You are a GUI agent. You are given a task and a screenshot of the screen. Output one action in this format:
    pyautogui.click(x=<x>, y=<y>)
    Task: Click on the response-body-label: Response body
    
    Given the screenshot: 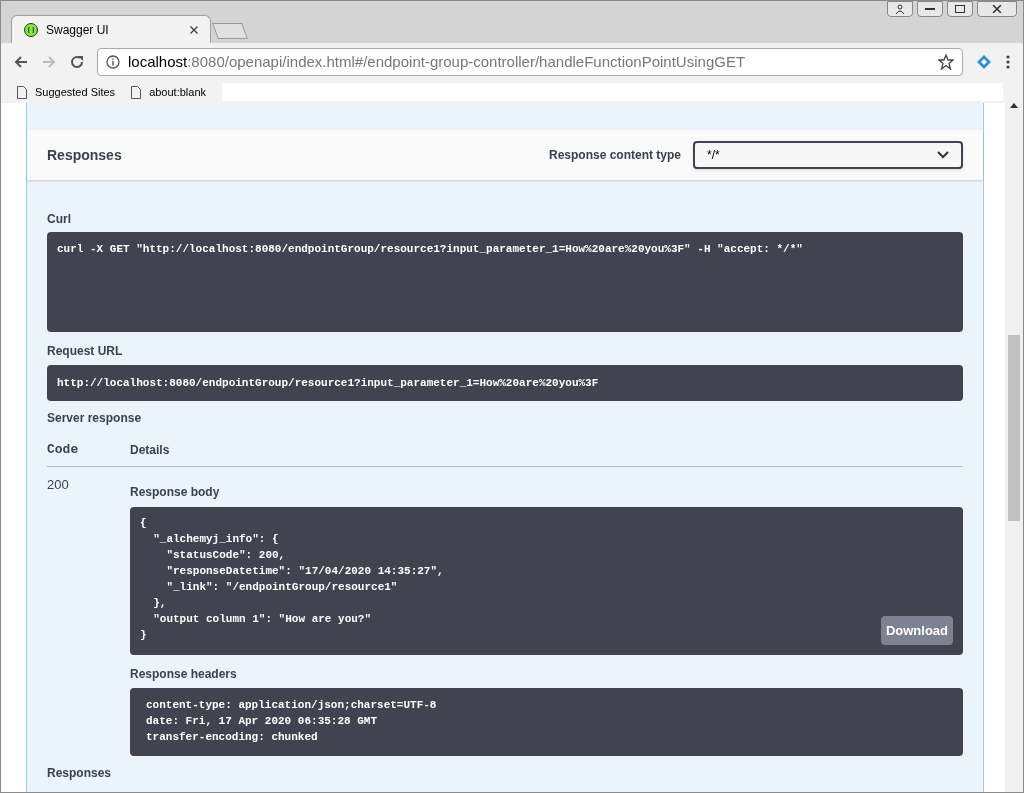 What is the action you would take?
    pyautogui.click(x=175, y=492)
    